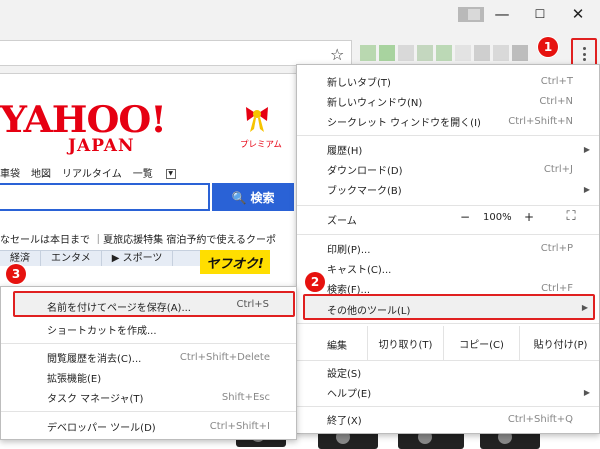  What do you see at coordinates (448, 218) in the screenshot?
I see `zoom-row: ズーム − 100% + ⛶` at bounding box center [448, 218].